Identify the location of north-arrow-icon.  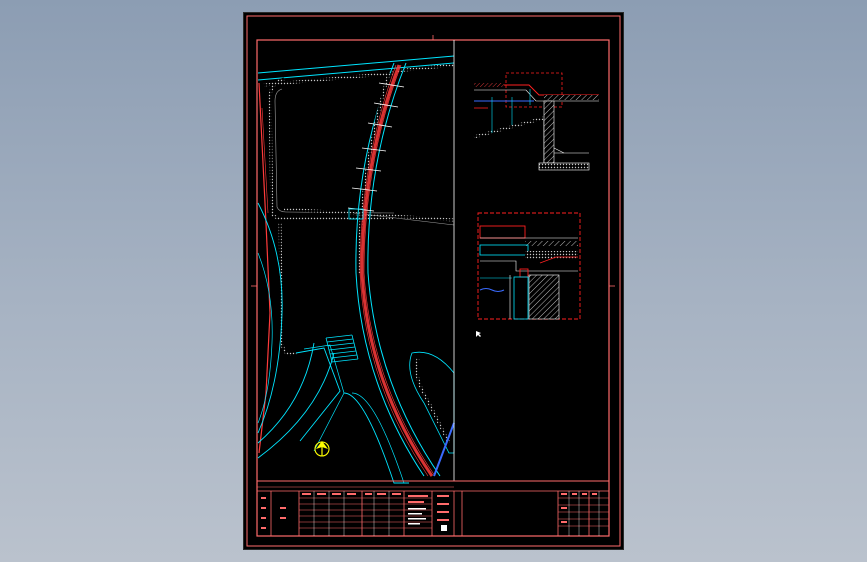
(322, 449).